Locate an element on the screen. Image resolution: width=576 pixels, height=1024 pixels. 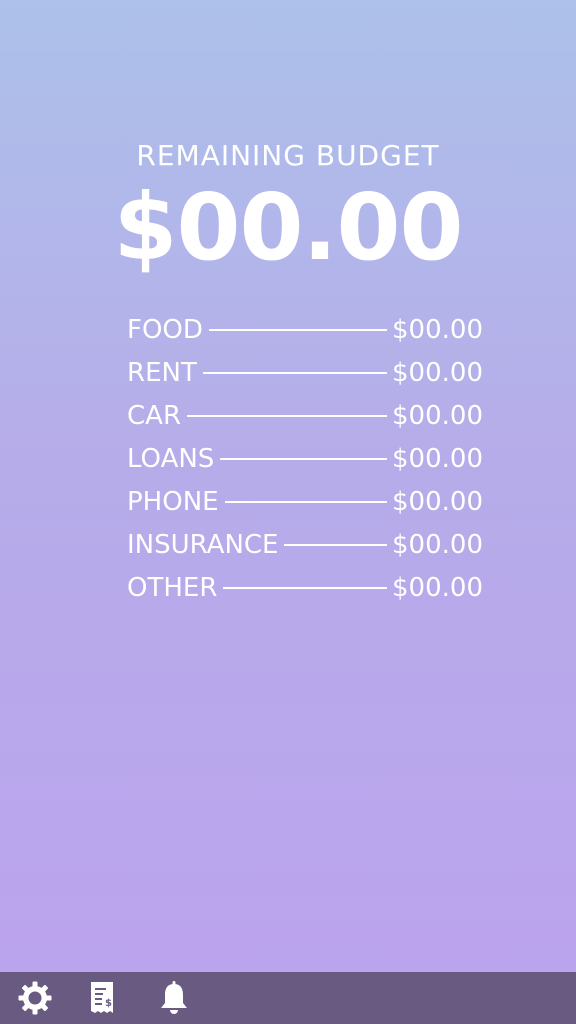
category-row-rent: RENT $00.00 is located at coordinates (305, 372).